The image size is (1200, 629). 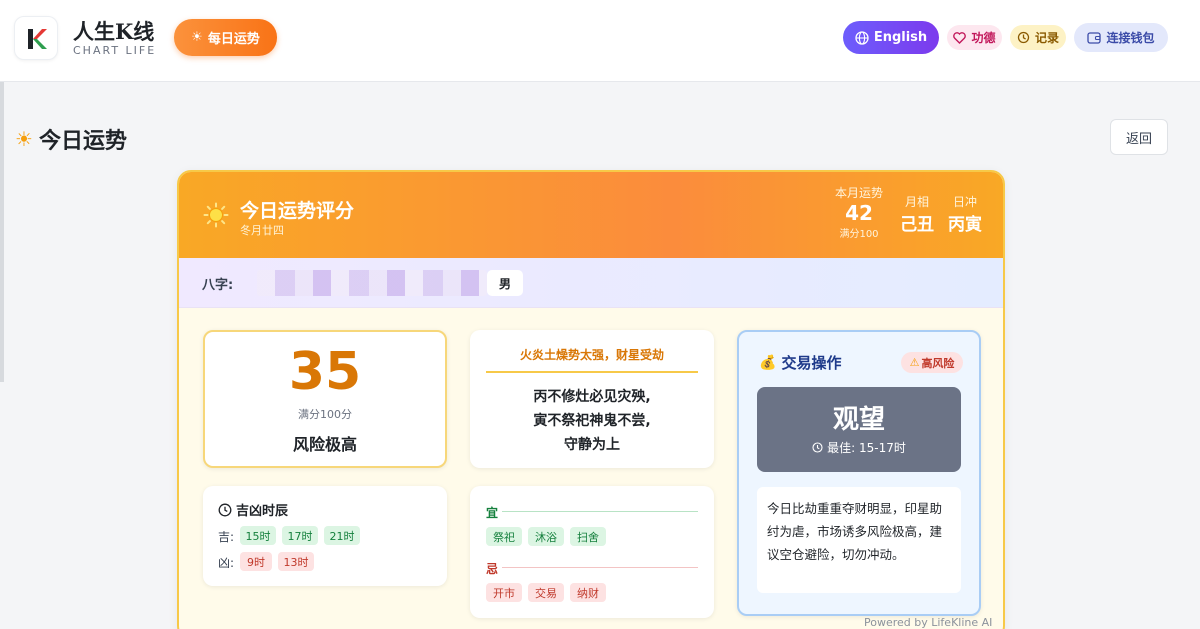 I want to click on yiji-panel: 宜 祭祀 沐浴 扫舍 忌 开市 交易 纳财, so click(x=592, y=552).